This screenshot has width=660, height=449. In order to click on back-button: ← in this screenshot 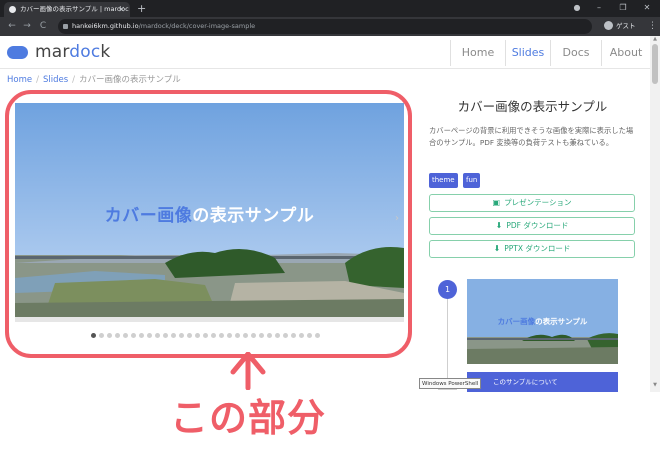, I will do `click(12, 26)`.